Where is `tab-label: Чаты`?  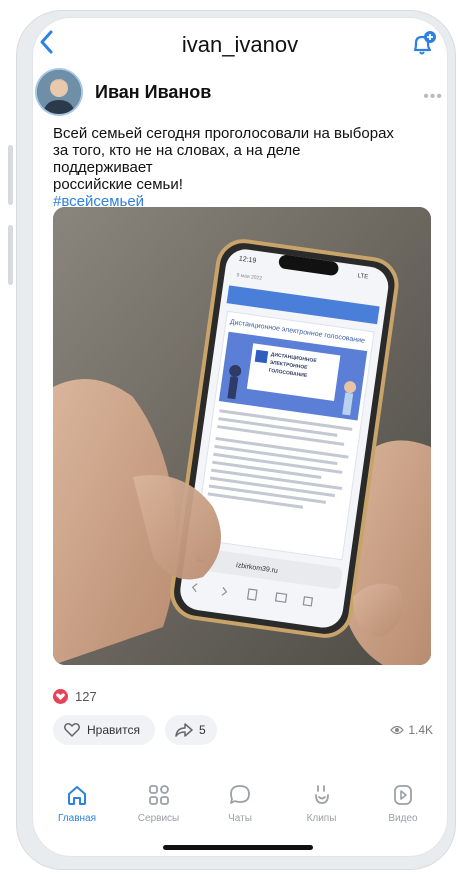 tab-label: Чаты is located at coordinates (240, 818).